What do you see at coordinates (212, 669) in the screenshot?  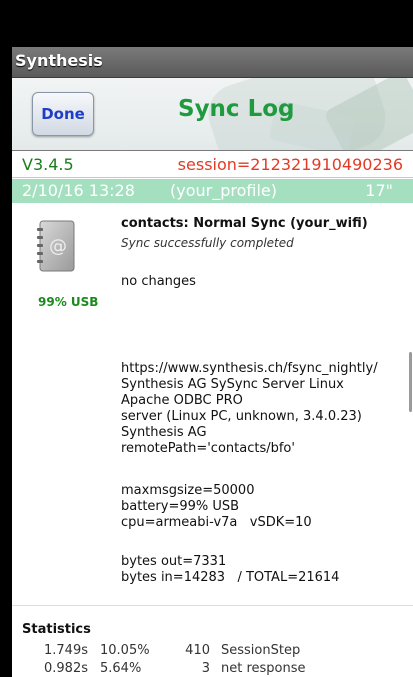 I see `stat-row: 0.982s 5.64% 3 net response` at bounding box center [212, 669].